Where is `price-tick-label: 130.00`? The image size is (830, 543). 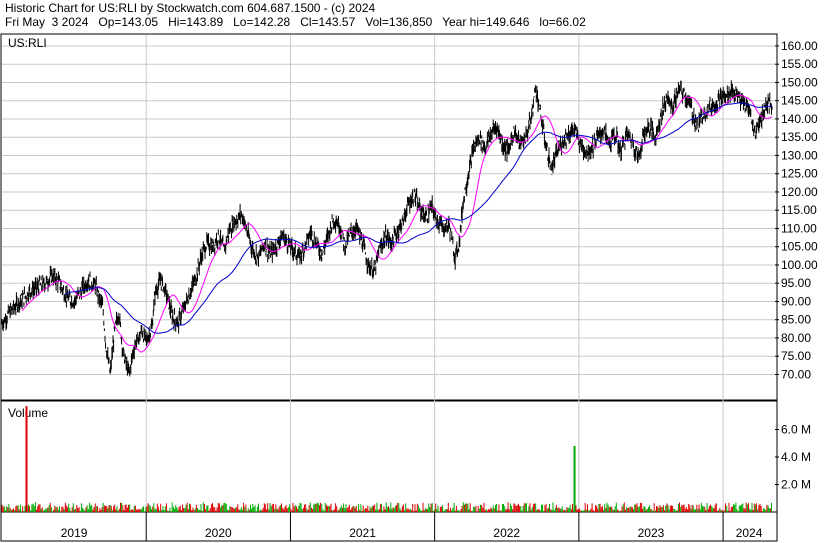
price-tick-label: 130.00 is located at coordinates (799, 155).